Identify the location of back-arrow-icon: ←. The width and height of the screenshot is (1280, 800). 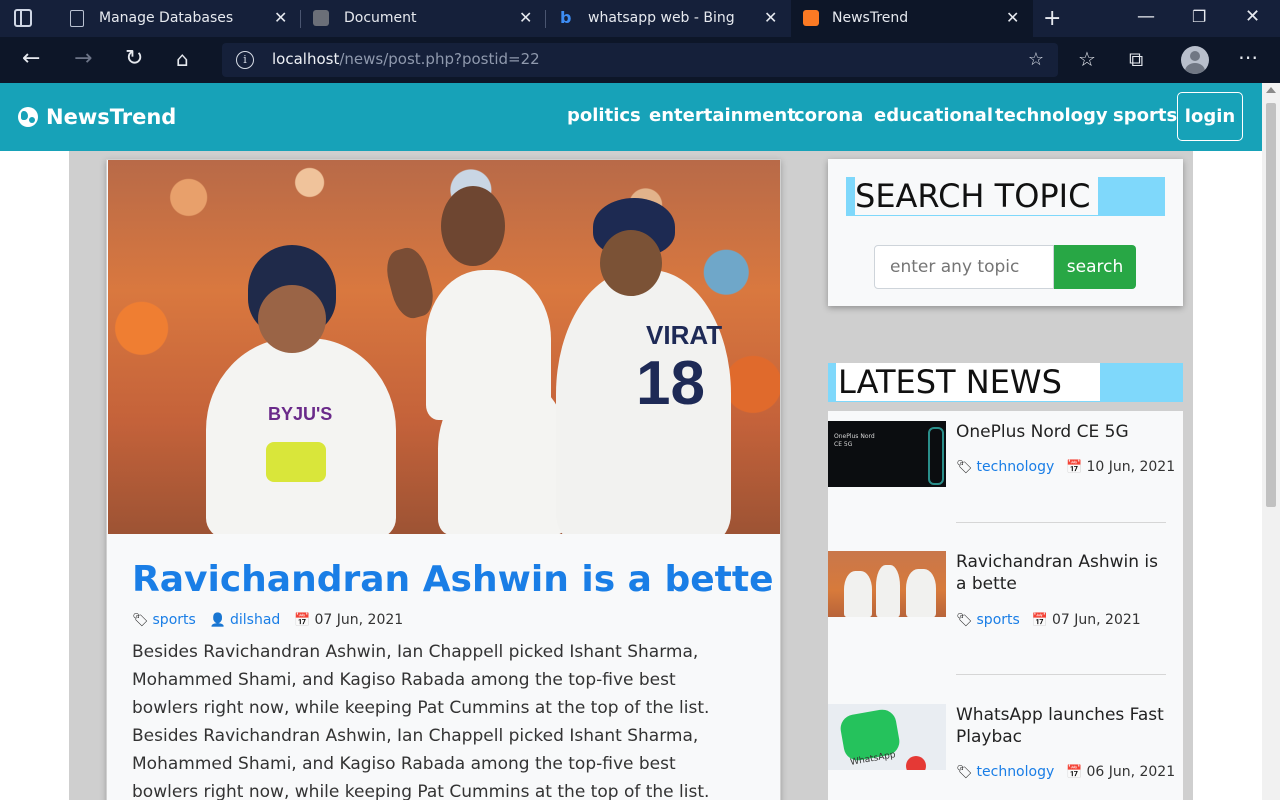
(31, 59).